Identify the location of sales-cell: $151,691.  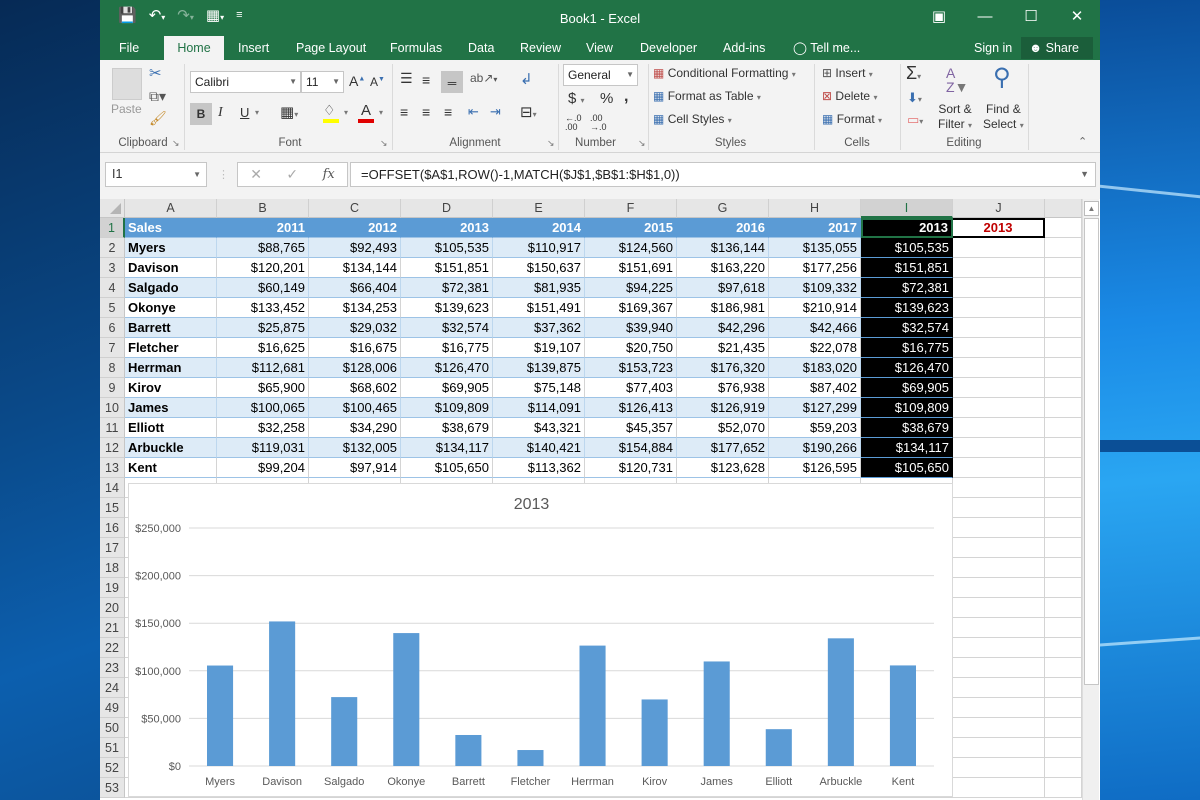
(631, 268).